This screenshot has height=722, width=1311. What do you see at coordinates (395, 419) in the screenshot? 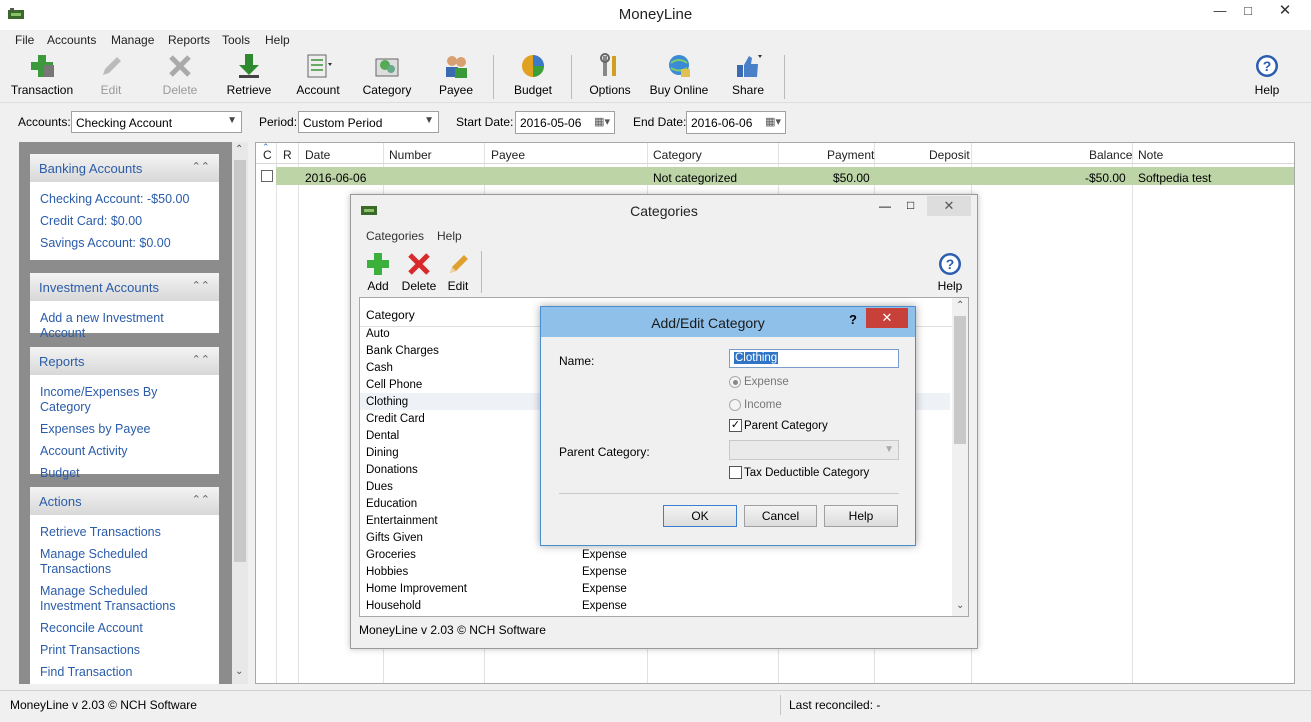
I see `category-list-item: Credit Card` at bounding box center [395, 419].